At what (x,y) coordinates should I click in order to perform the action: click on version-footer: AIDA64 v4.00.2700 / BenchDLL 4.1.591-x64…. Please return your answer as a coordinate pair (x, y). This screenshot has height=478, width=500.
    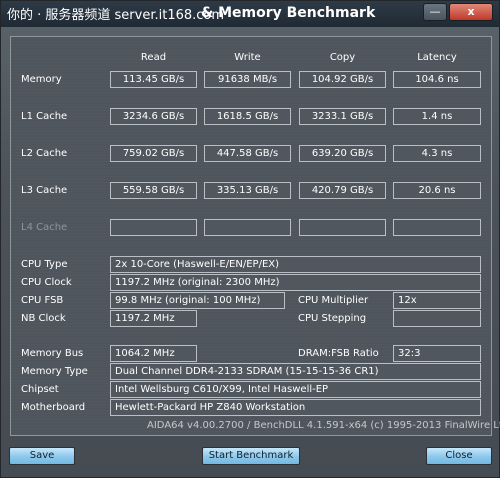
    Looking at the image, I should click on (323, 425).